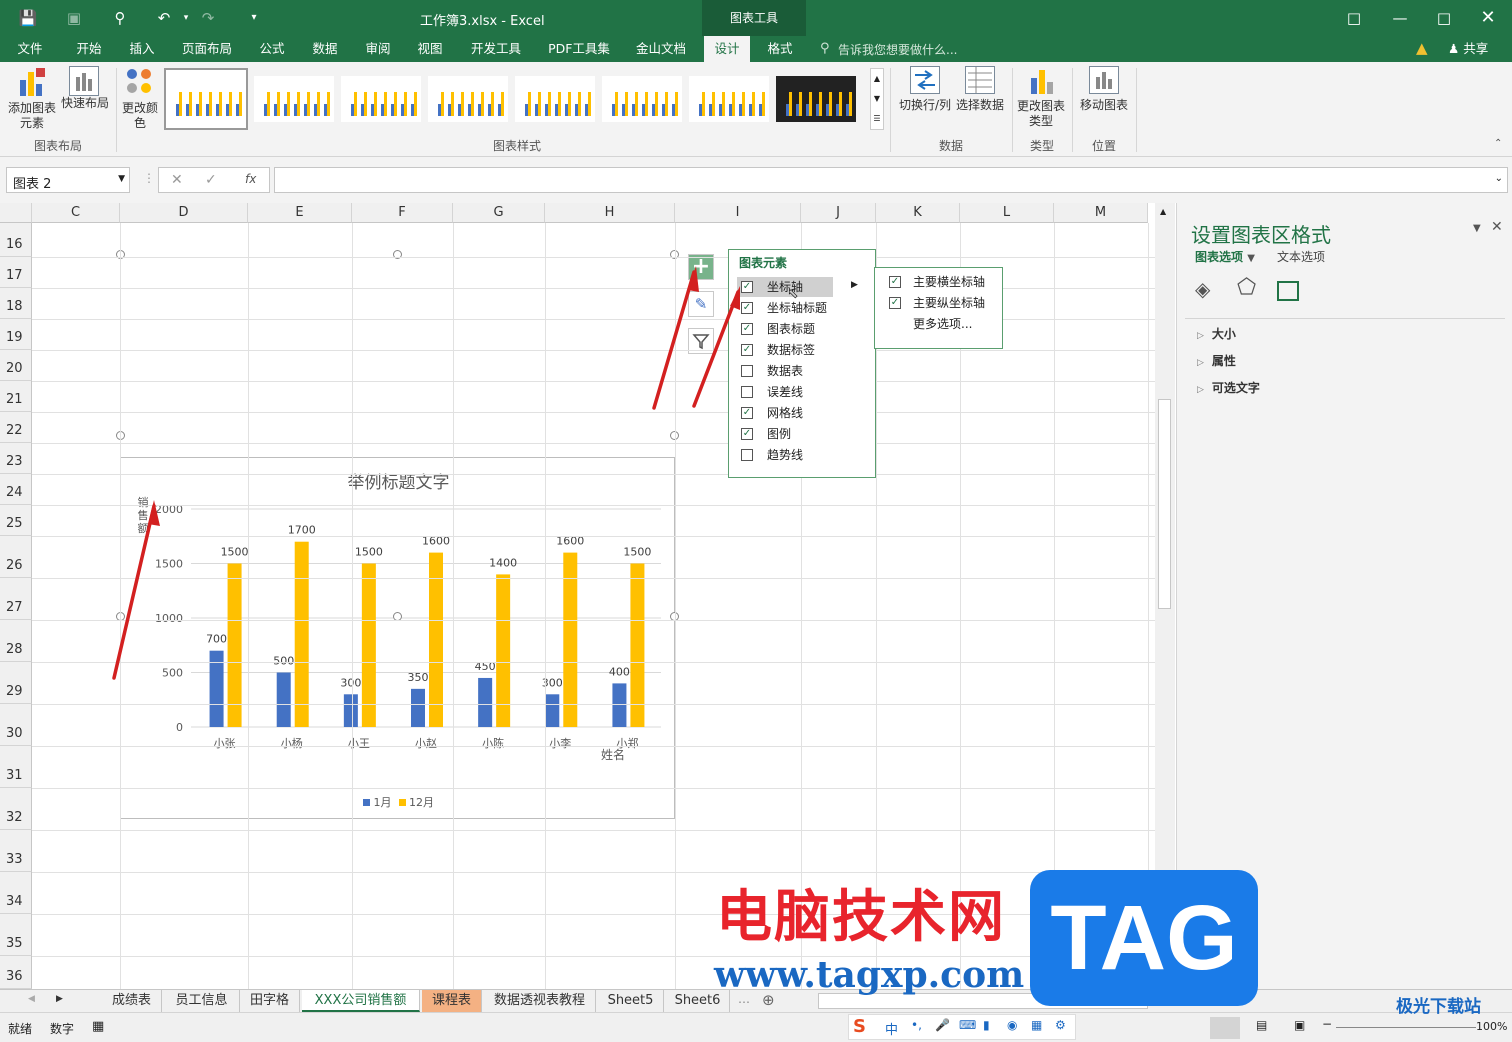 This screenshot has width=1512, height=1042. Describe the element at coordinates (796, 434) in the screenshot. I see `chart-element-item: ✓ 图例` at that location.